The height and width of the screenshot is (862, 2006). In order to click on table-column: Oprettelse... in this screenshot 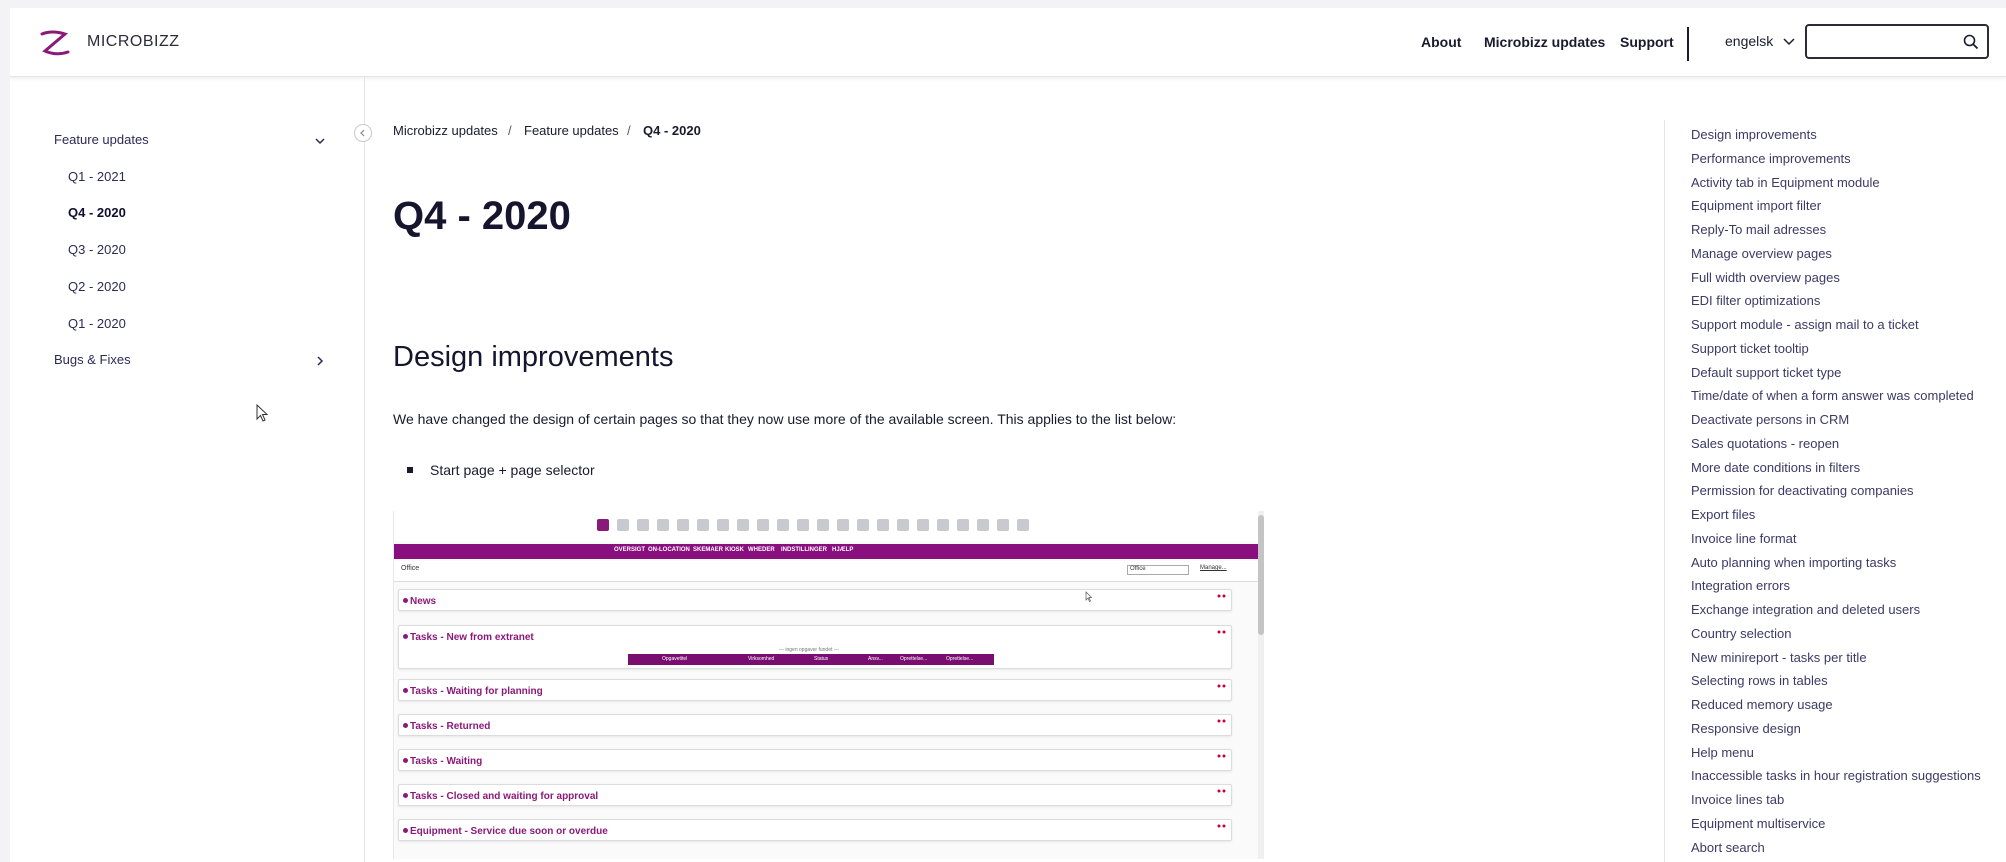, I will do `click(960, 659)`.